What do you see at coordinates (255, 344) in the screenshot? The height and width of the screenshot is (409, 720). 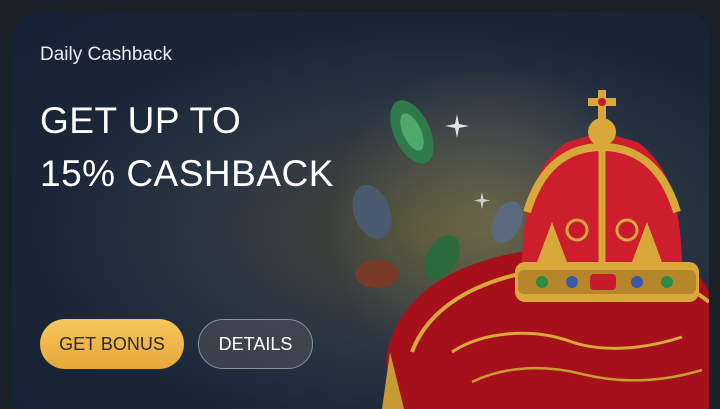 I see `details-button: DETAILS` at bounding box center [255, 344].